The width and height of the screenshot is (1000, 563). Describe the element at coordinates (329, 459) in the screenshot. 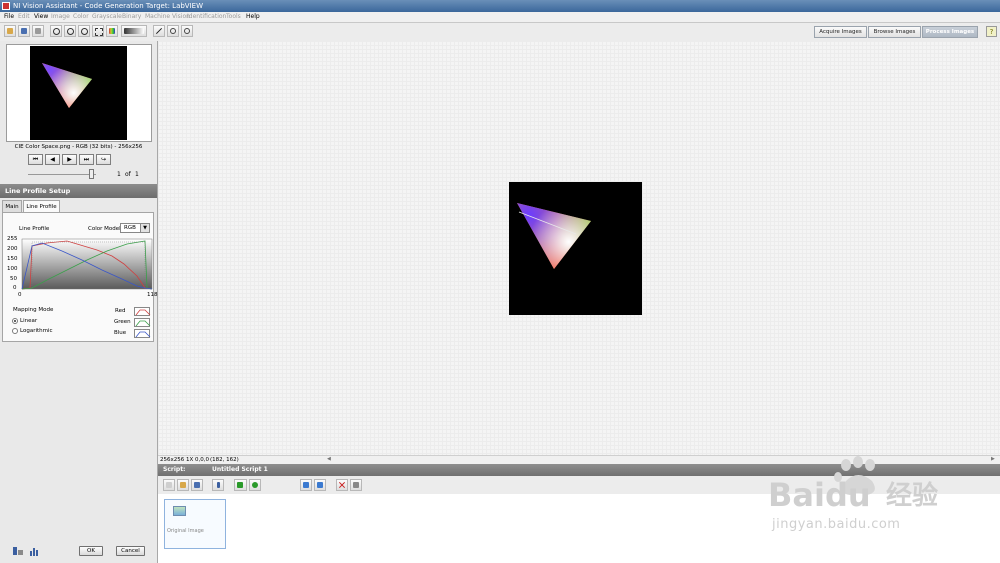

I see `scroll-left-icon: ◀` at that location.